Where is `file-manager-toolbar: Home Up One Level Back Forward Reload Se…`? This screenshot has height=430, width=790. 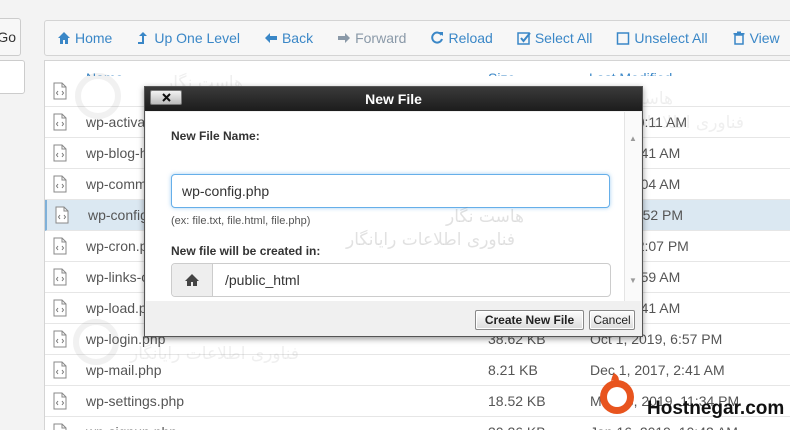
file-manager-toolbar: Home Up One Level Back Forward Reload Se… is located at coordinates (417, 38).